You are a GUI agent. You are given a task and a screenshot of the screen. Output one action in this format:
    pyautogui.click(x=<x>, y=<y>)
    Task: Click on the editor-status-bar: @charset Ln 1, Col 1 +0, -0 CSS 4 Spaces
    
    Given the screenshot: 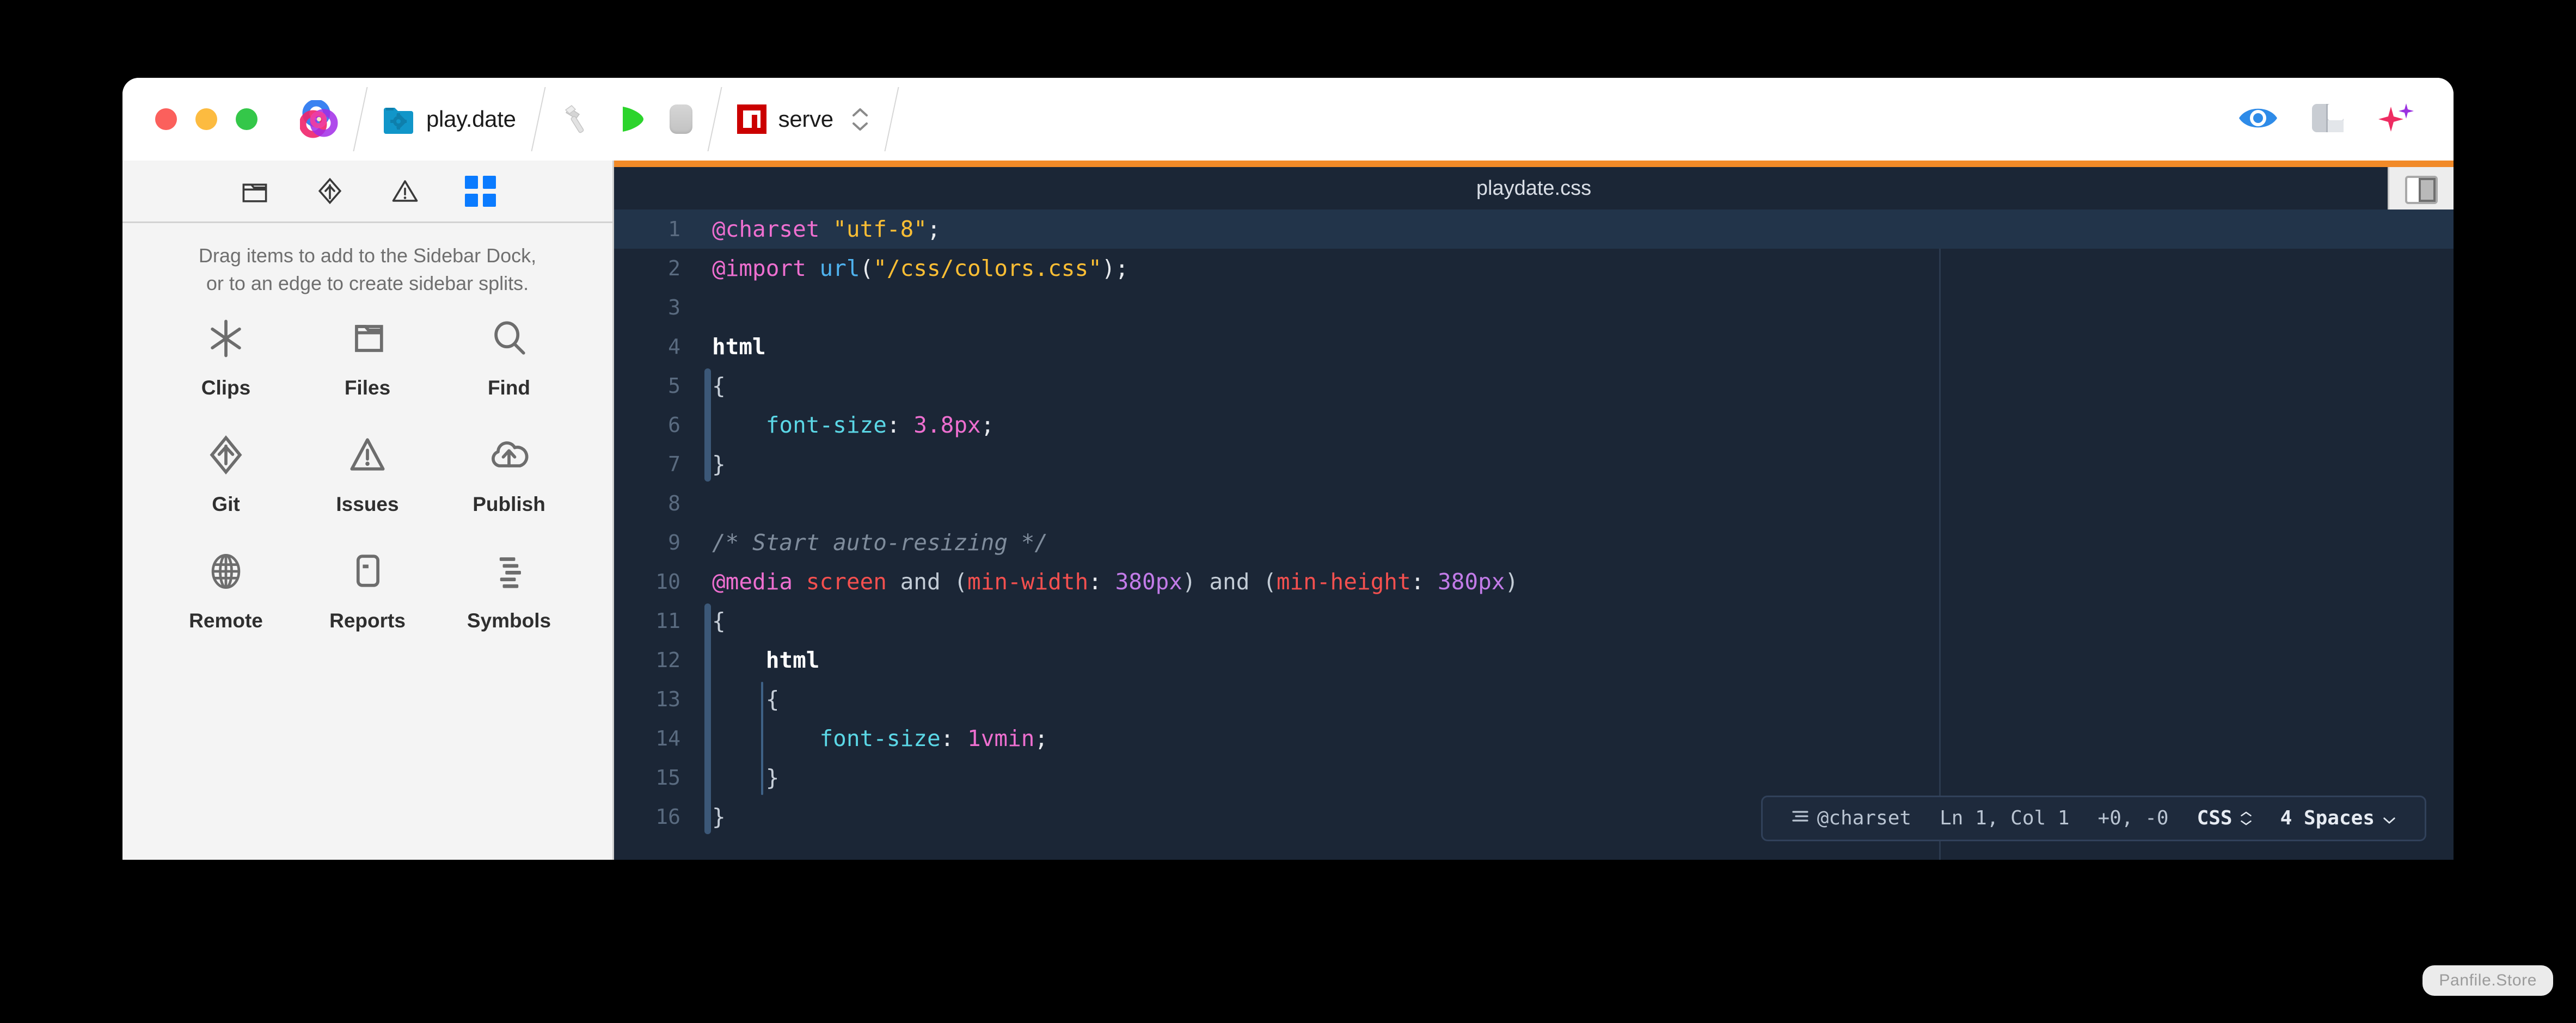 What is the action you would take?
    pyautogui.click(x=2093, y=818)
    